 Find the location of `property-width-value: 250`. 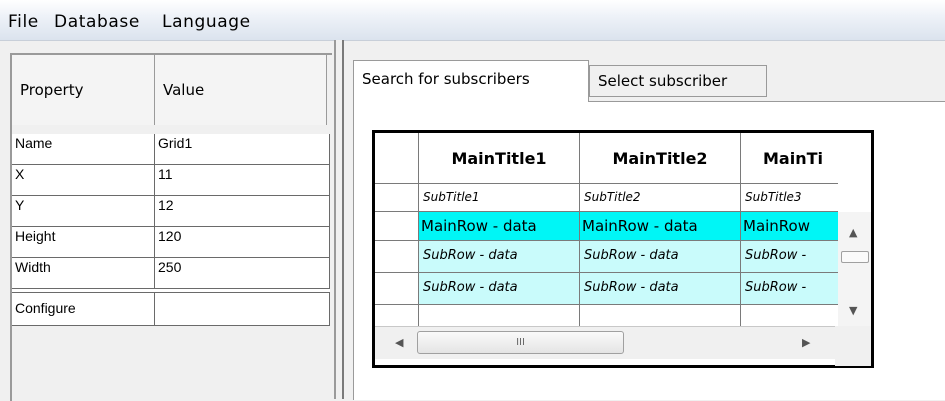

property-width-value: 250 is located at coordinates (242, 273).